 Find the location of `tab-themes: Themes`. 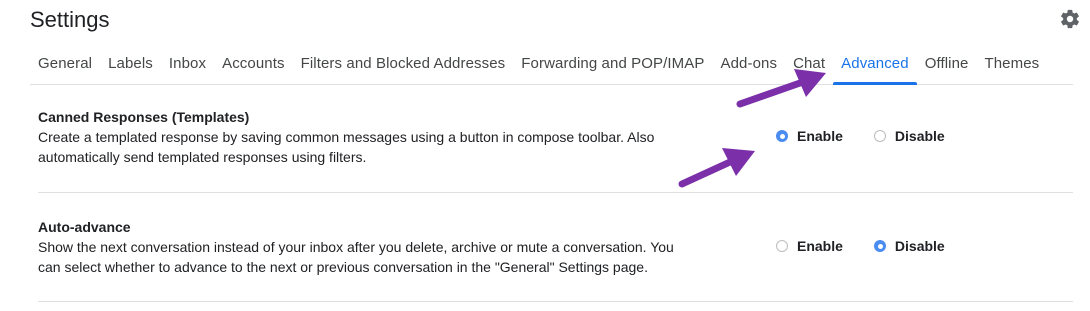

tab-themes: Themes is located at coordinates (1011, 63).